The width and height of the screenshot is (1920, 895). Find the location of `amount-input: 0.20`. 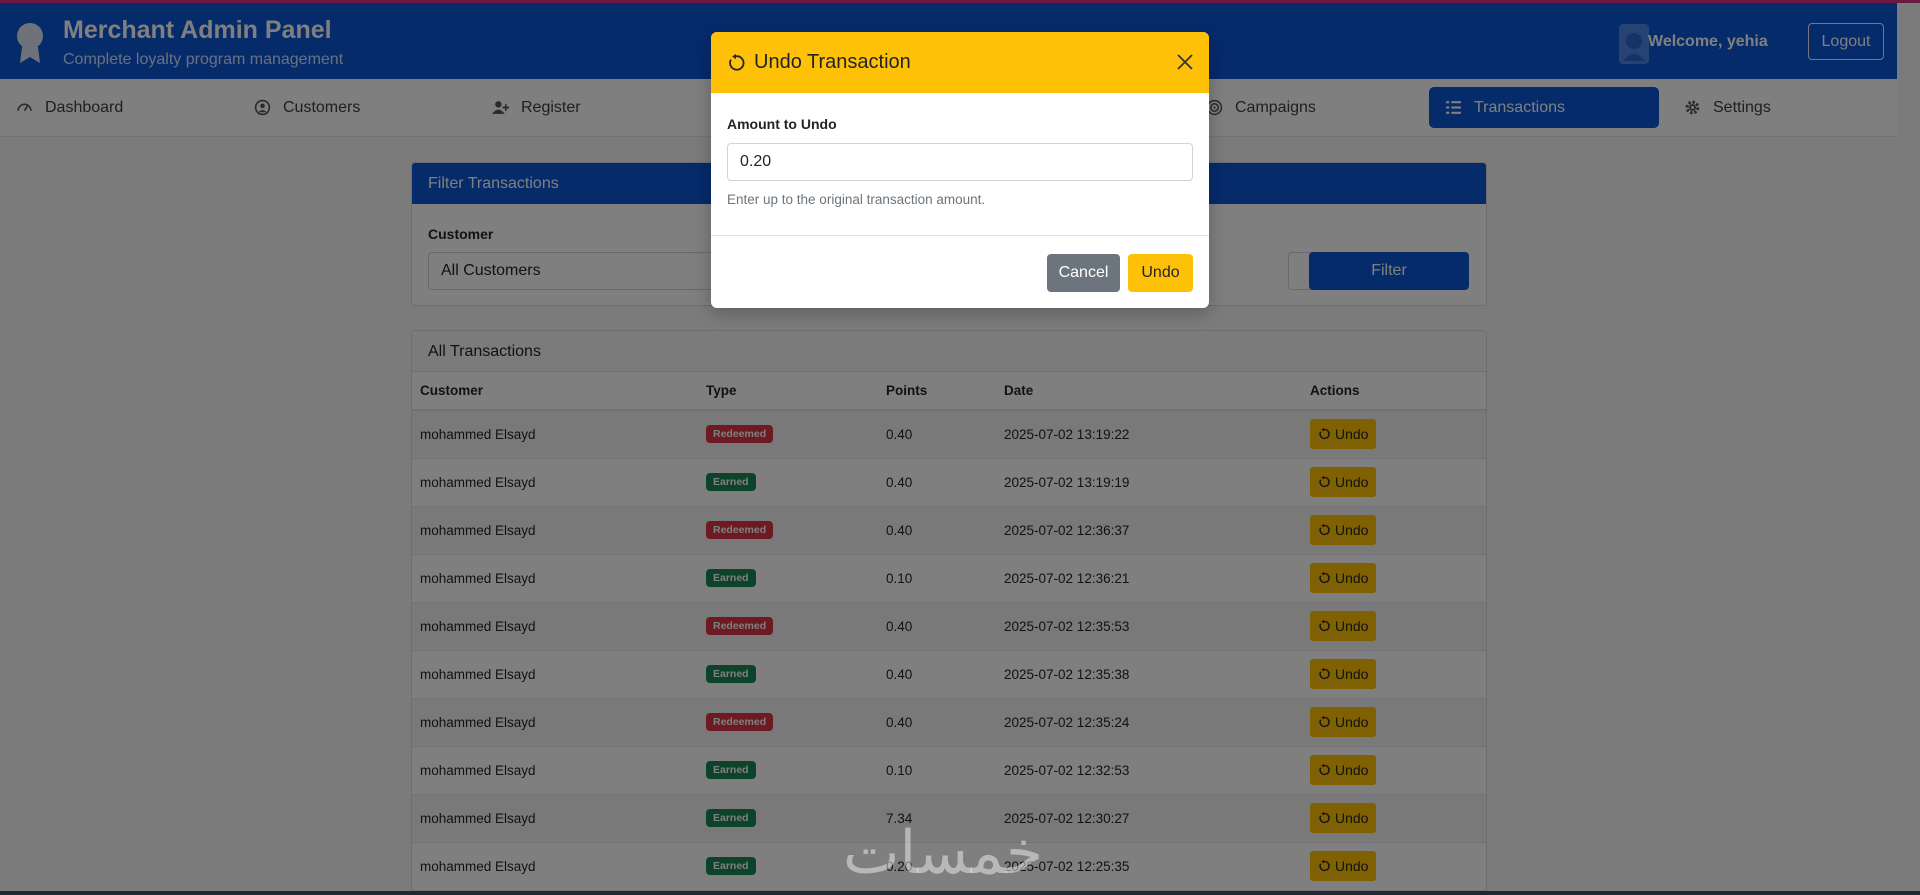

amount-input: 0.20 is located at coordinates (960, 162).